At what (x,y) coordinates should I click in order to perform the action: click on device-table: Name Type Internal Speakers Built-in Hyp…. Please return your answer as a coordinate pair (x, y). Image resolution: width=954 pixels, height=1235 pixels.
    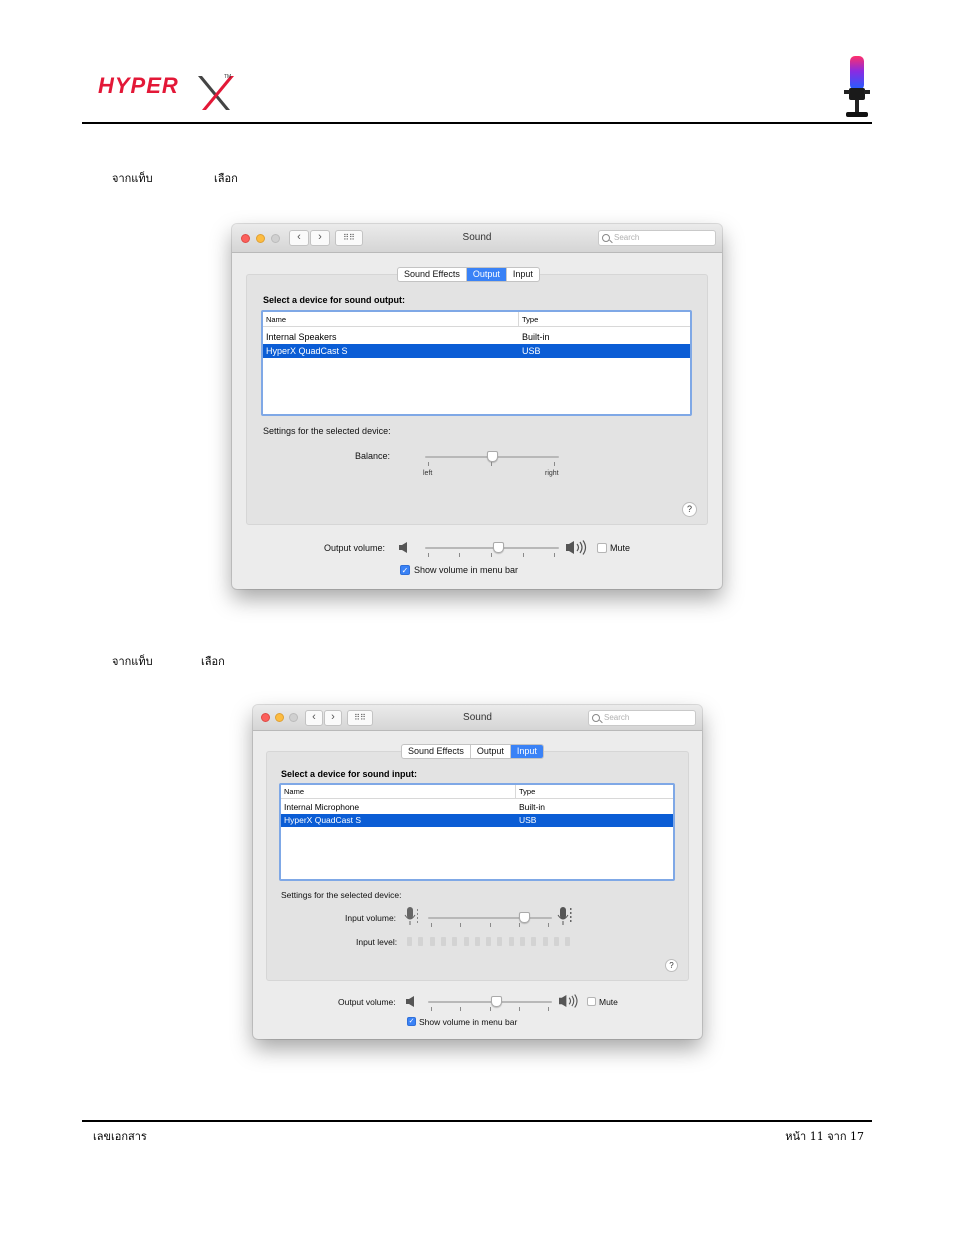
    Looking at the image, I should click on (476, 363).